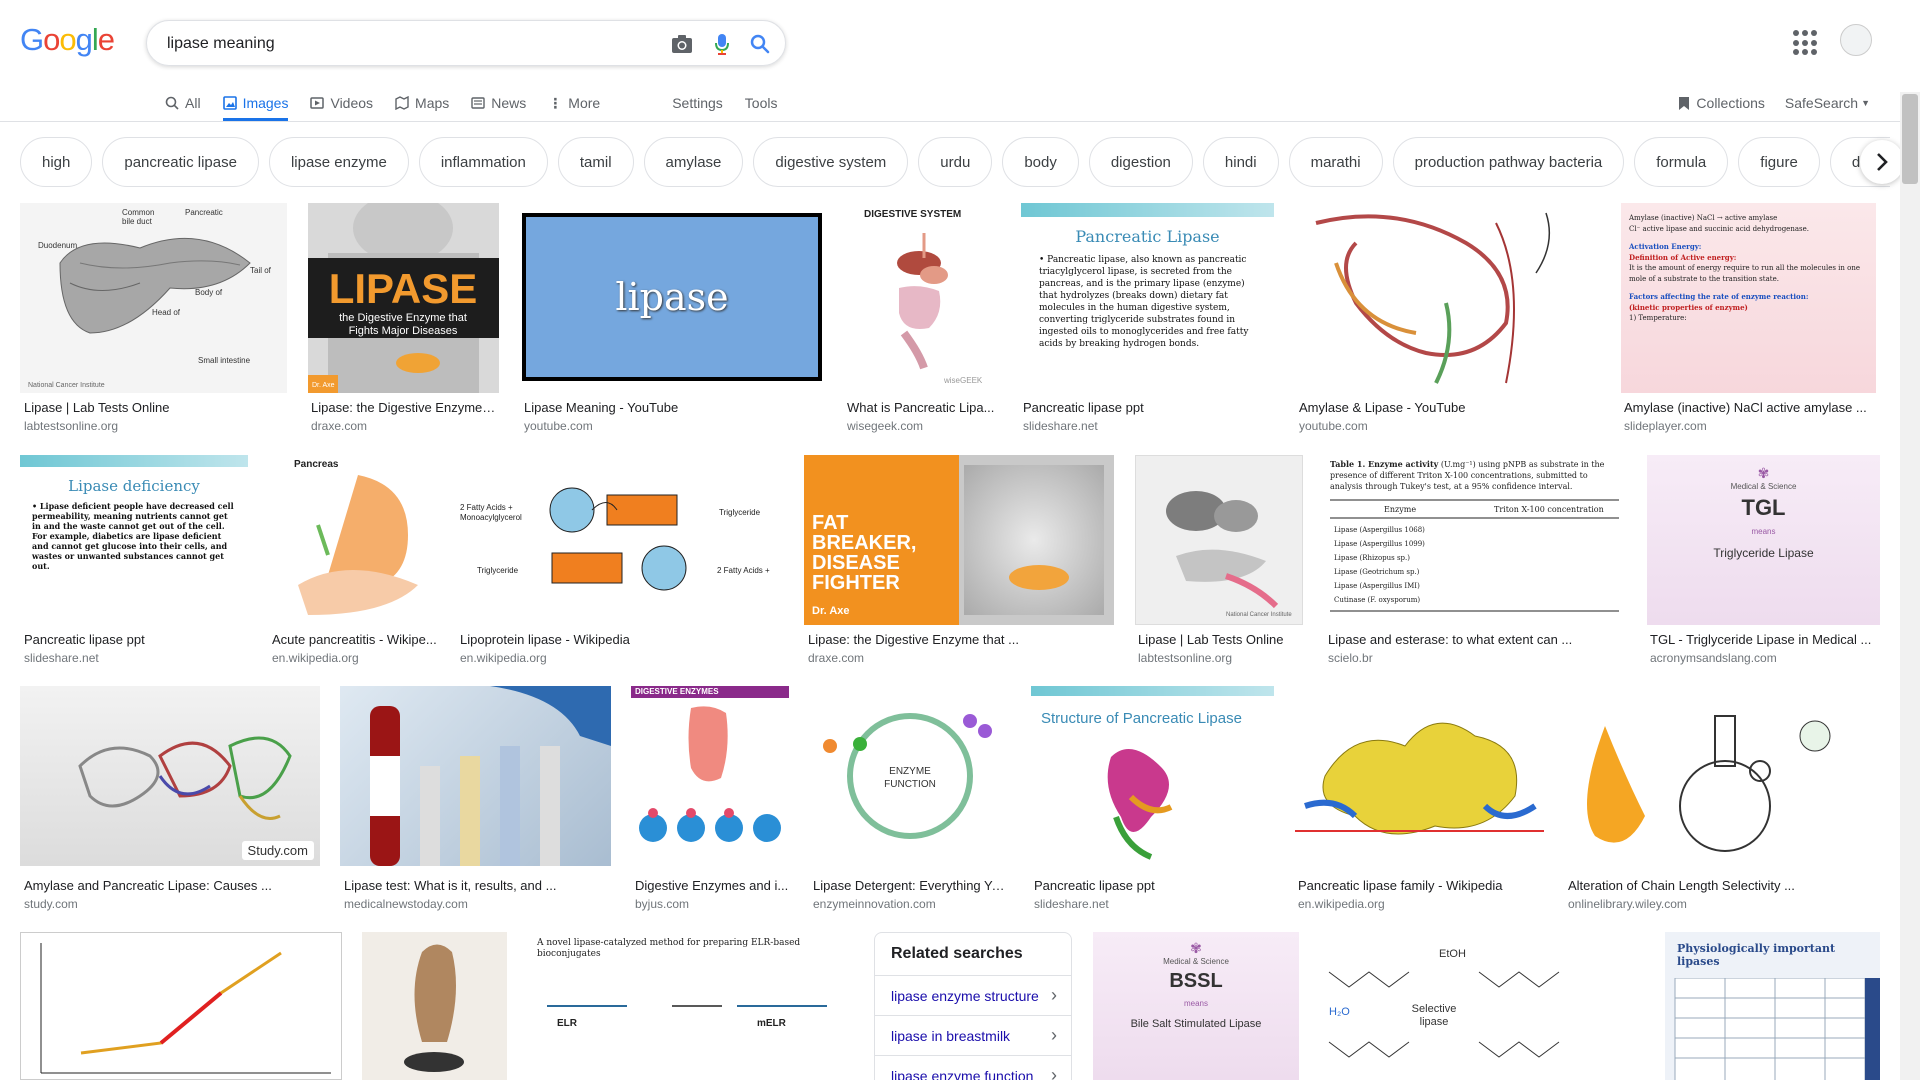 This screenshot has width=1920, height=1080. I want to click on result-title-8: Pancreatic lipase ppt, so click(136, 639).